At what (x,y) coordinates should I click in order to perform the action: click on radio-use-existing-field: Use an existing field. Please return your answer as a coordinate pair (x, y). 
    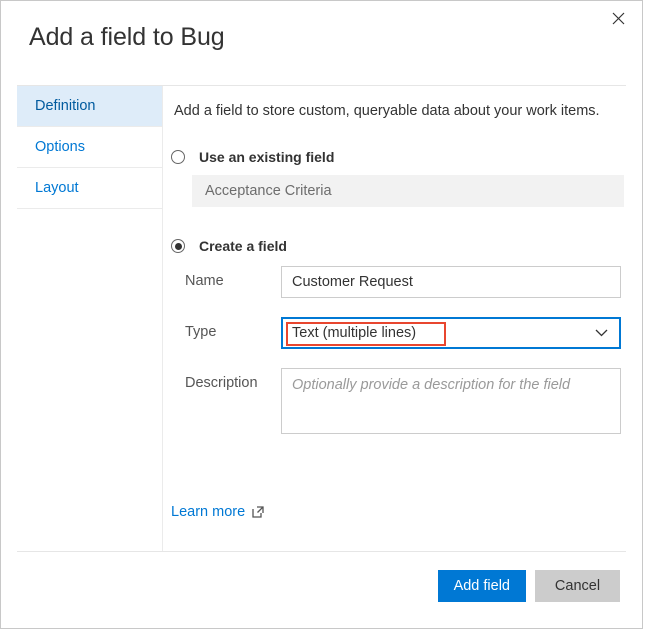
    Looking at the image, I should click on (252, 157).